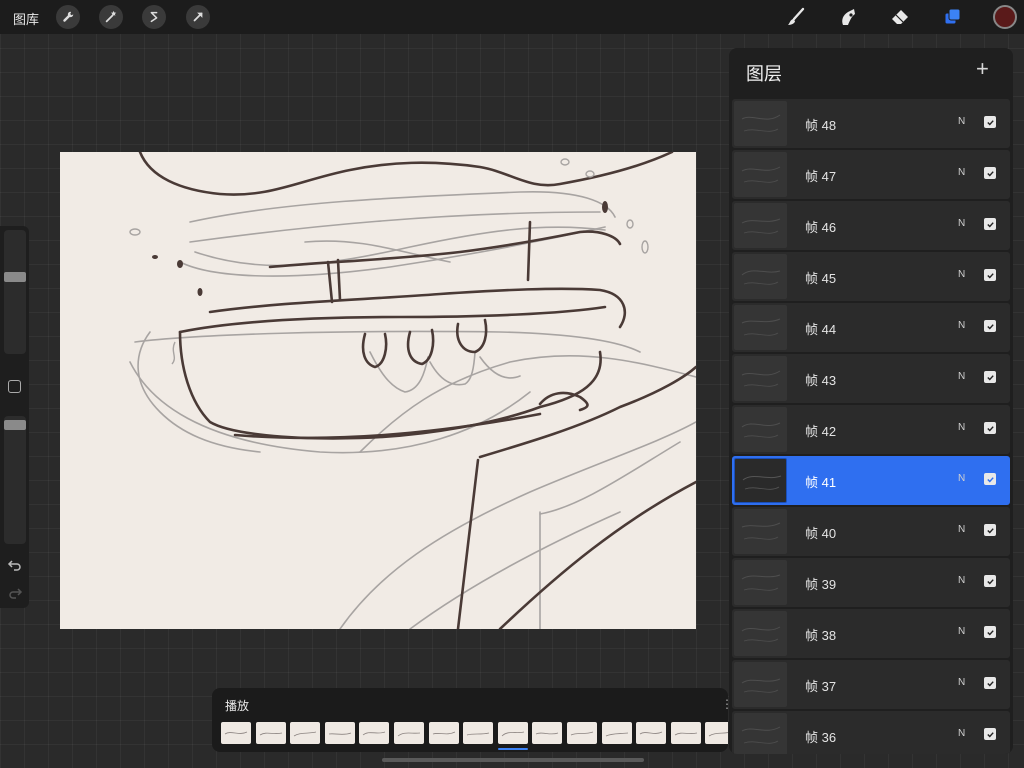 This screenshot has width=1024, height=768. What do you see at coordinates (68, 17) in the screenshot?
I see `wrench-icon` at bounding box center [68, 17].